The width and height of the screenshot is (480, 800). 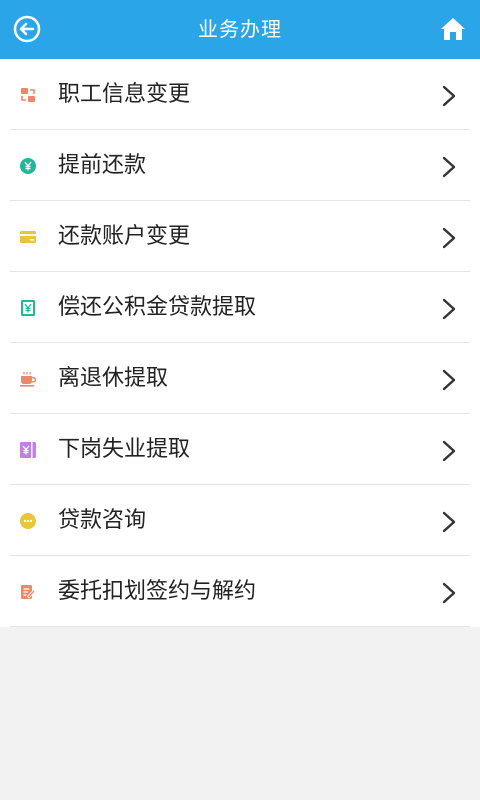 I want to click on menu-item-repayment-account-change: 还款账户变更, so click(x=240, y=236).